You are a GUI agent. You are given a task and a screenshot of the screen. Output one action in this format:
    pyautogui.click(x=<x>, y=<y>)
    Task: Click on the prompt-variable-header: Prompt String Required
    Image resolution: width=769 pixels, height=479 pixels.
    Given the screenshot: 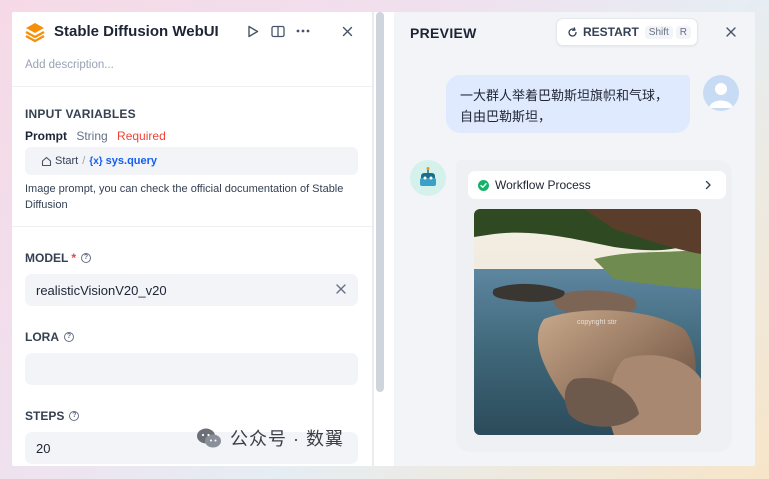 What is the action you would take?
    pyautogui.click(x=95, y=136)
    